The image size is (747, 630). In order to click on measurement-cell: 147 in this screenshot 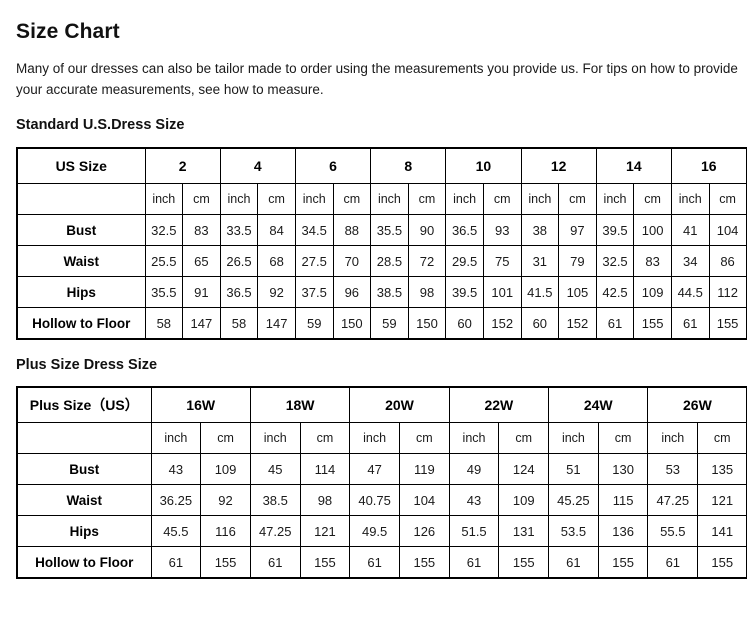, I will do `click(276, 323)`.